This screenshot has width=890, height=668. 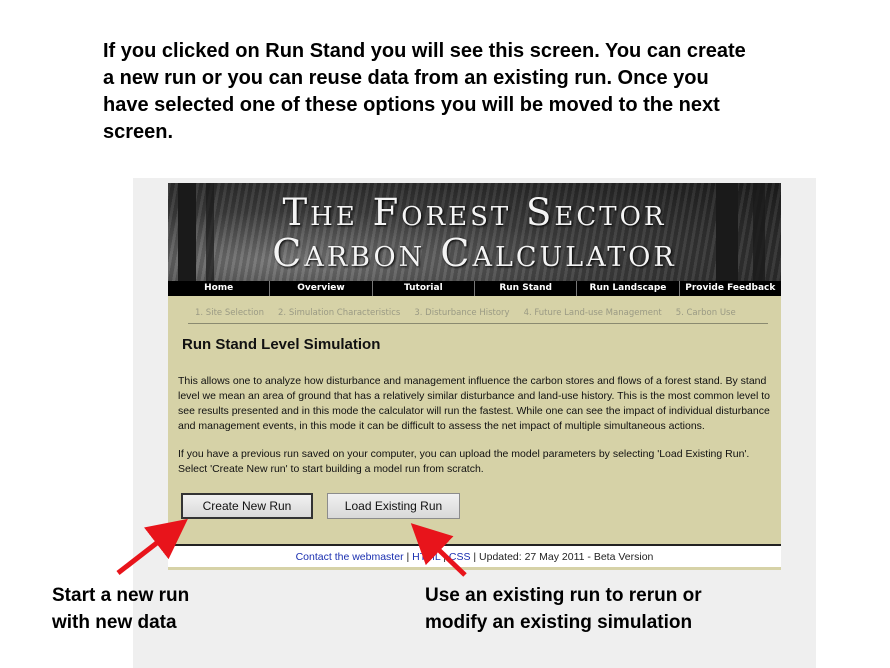 What do you see at coordinates (281, 344) in the screenshot?
I see `page-title: Run Stand Level Simulation` at bounding box center [281, 344].